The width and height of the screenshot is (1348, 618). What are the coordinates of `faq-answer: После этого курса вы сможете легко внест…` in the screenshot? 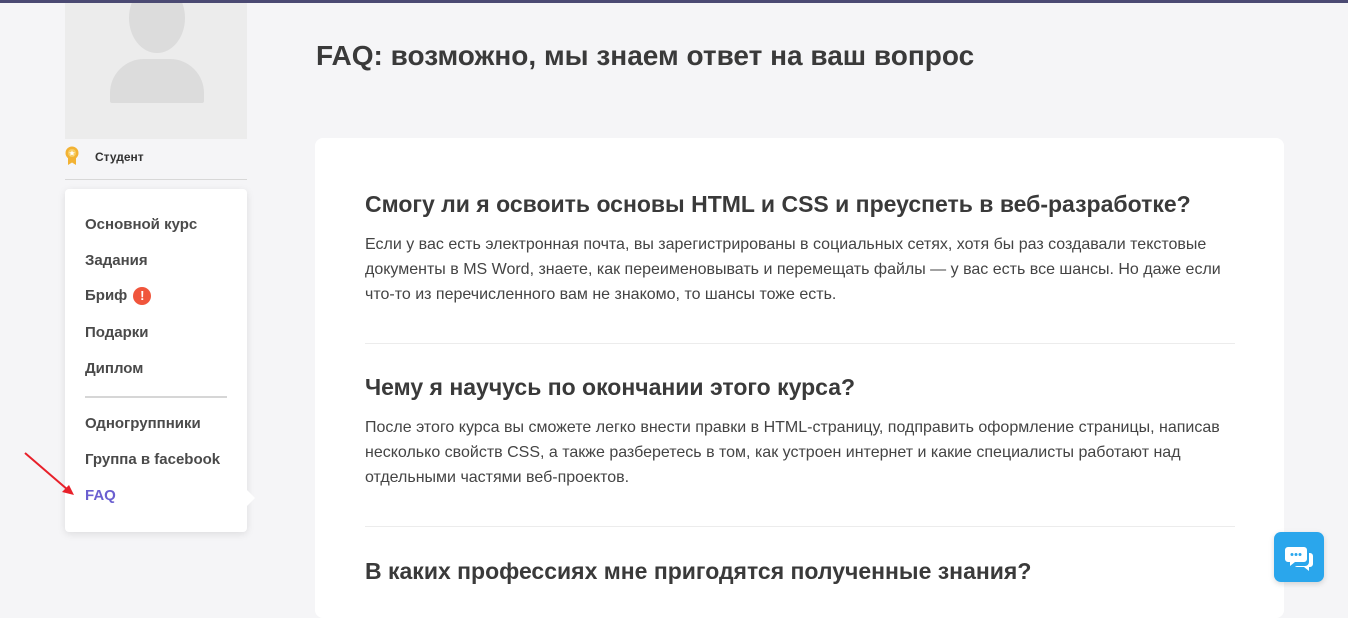 It's located at (792, 452).